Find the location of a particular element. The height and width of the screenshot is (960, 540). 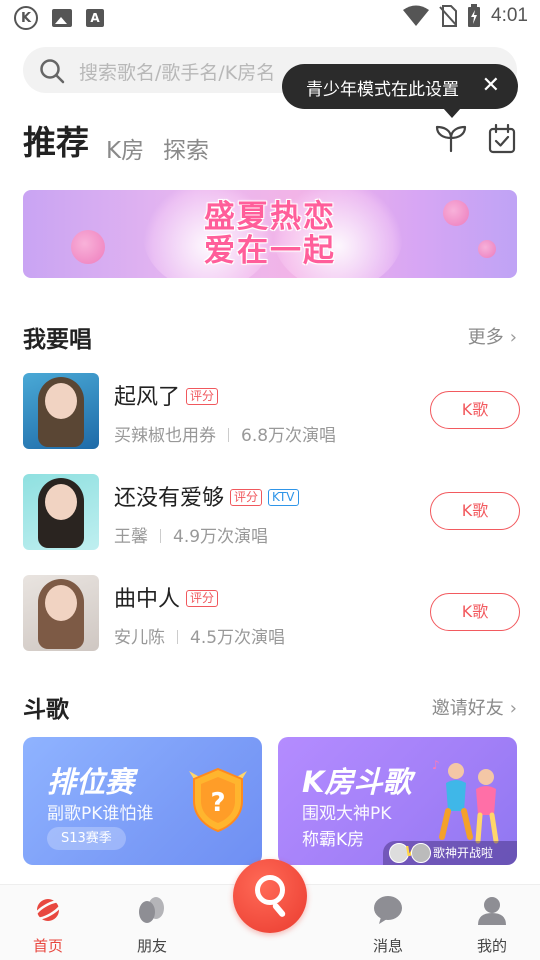

song-plays: 4.5万次演唱 is located at coordinates (238, 638).